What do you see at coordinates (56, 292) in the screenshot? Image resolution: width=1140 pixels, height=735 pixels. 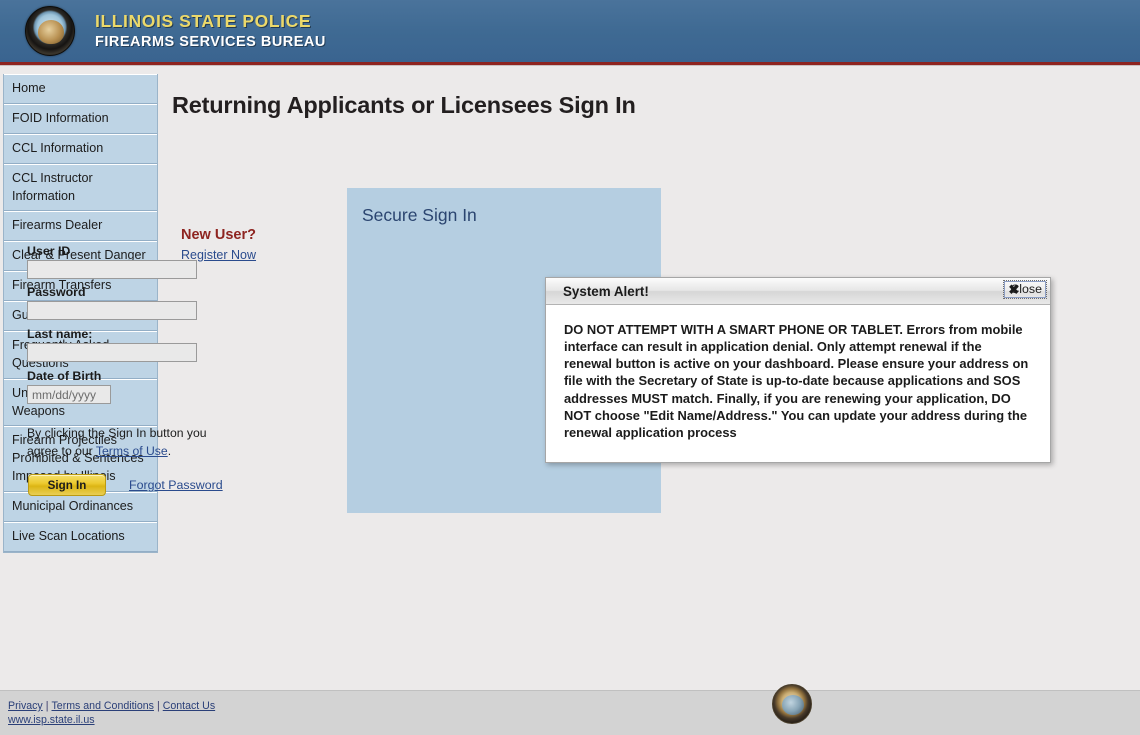 I see `password-label: Password` at bounding box center [56, 292].